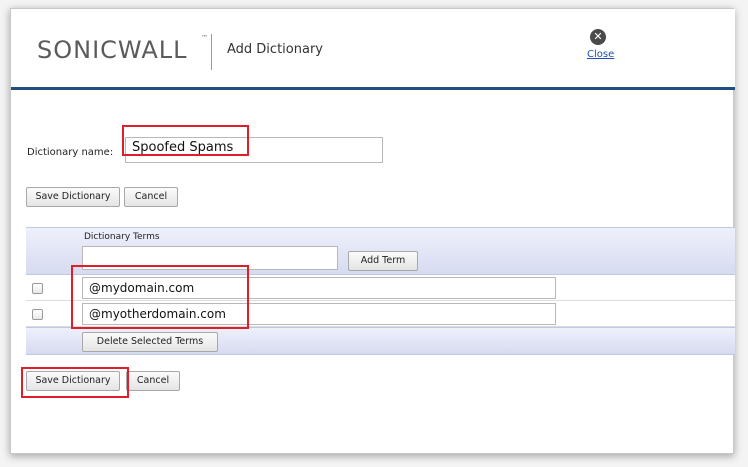 Image resolution: width=748 pixels, height=467 pixels. Describe the element at coordinates (70, 152) in the screenshot. I see `dictionary-name-label: Dictionary name:` at that location.